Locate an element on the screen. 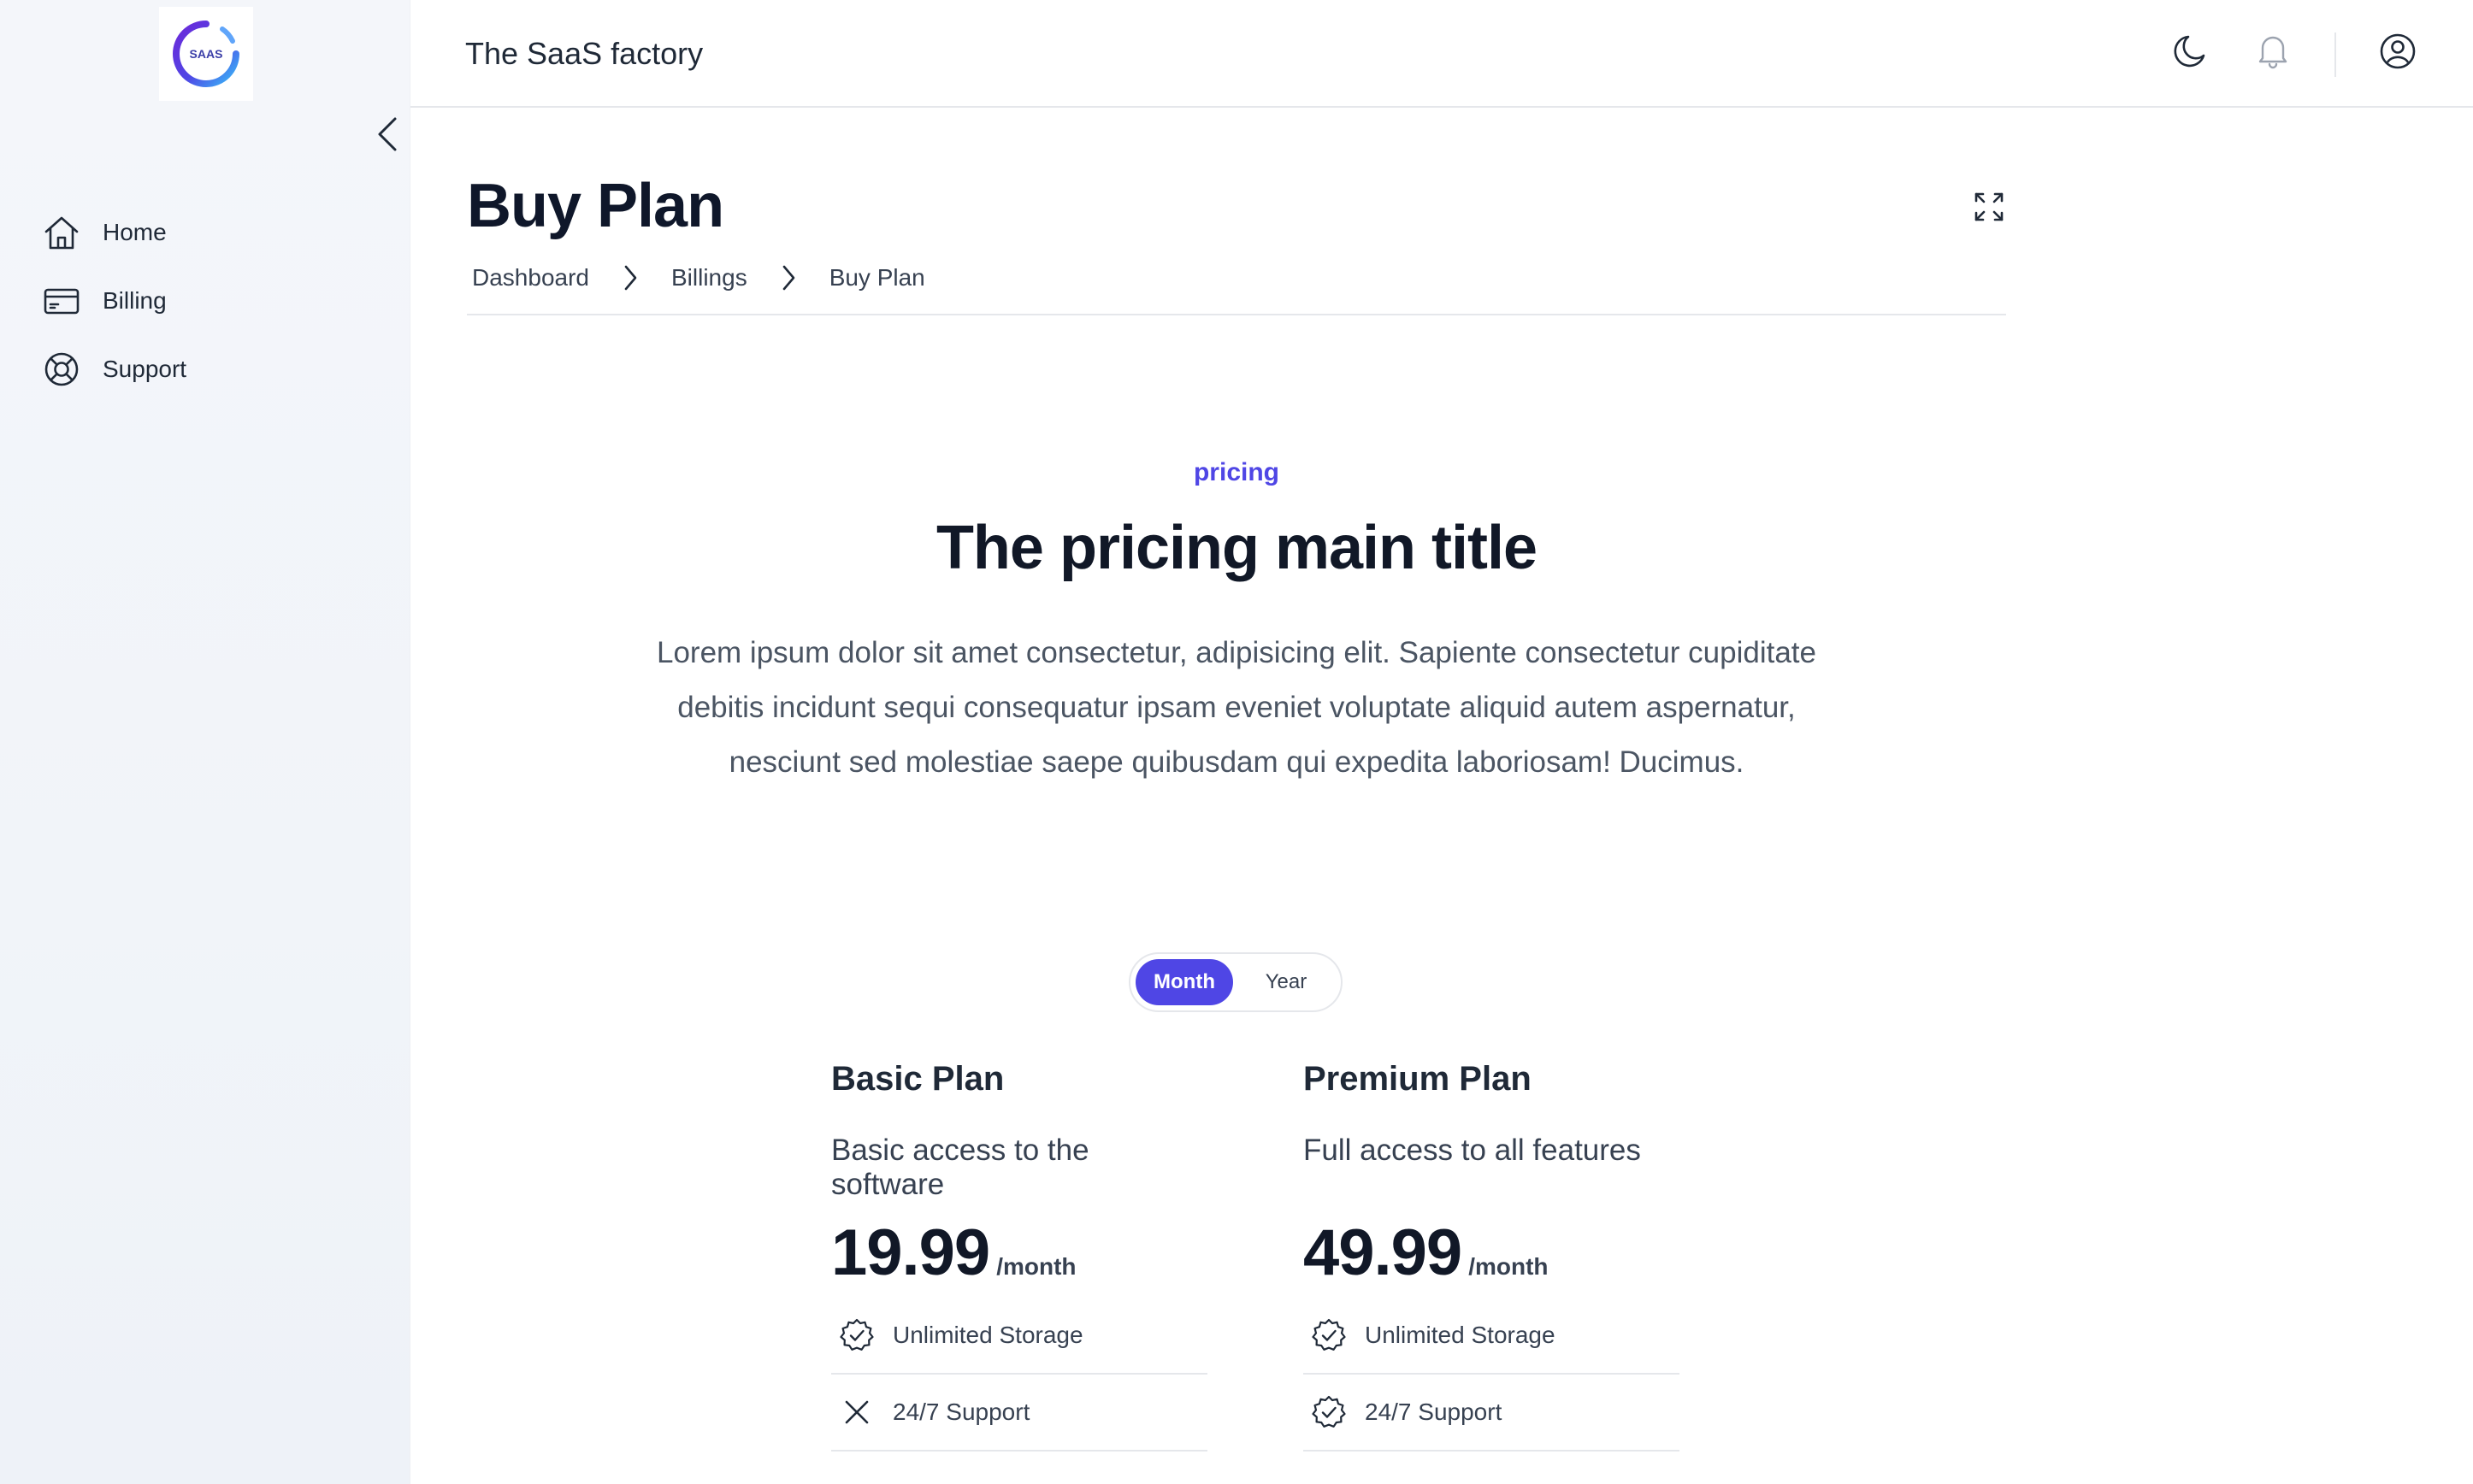  notifications-button is located at coordinates (2273, 51).